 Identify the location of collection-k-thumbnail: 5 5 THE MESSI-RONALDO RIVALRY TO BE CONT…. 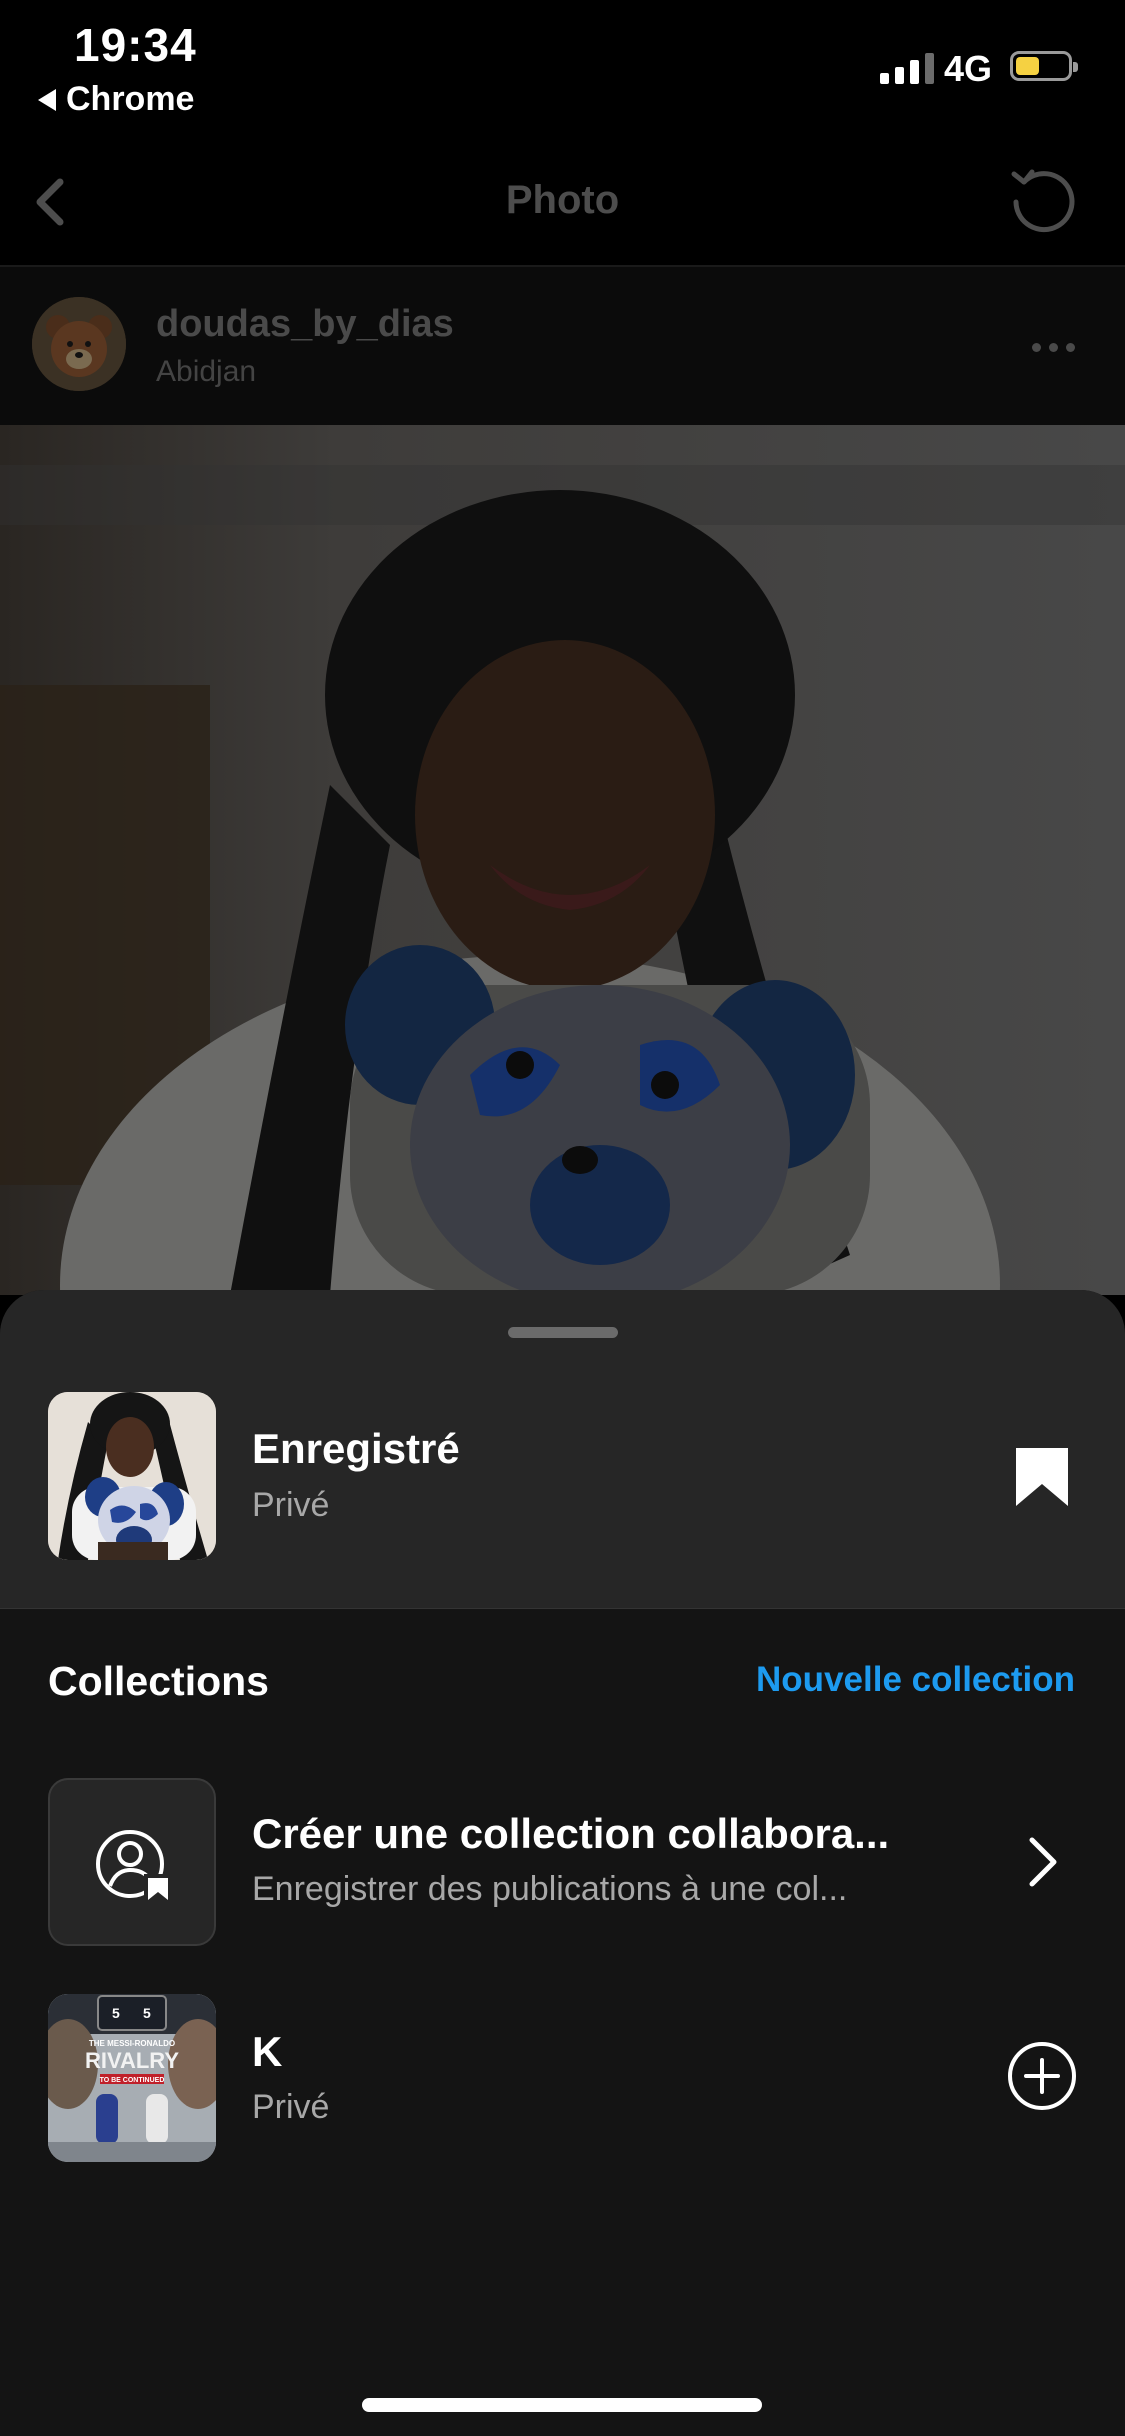
(132, 2078).